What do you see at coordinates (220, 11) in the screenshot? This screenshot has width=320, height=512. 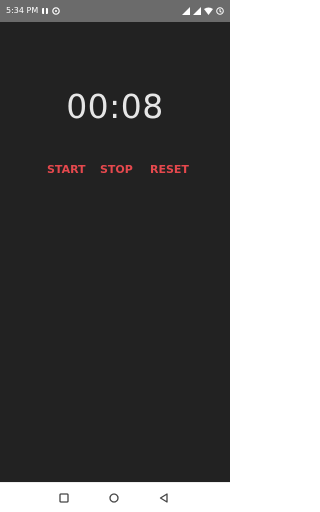 I see `battery-icon` at bounding box center [220, 11].